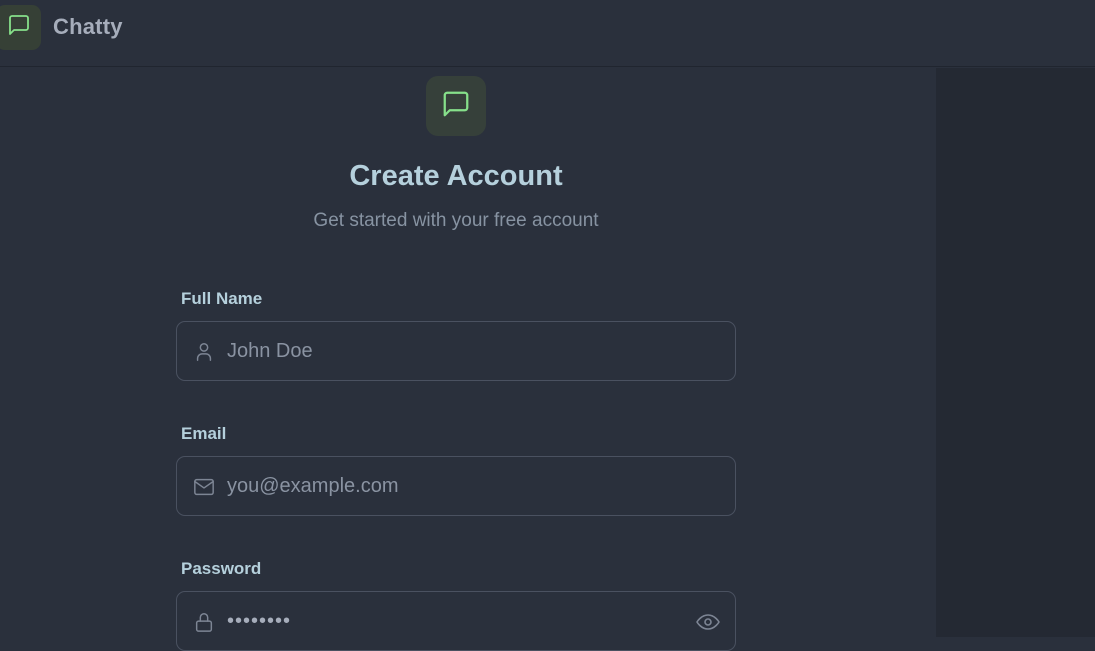  What do you see at coordinates (88, 27) in the screenshot?
I see `brand-name: Chatty` at bounding box center [88, 27].